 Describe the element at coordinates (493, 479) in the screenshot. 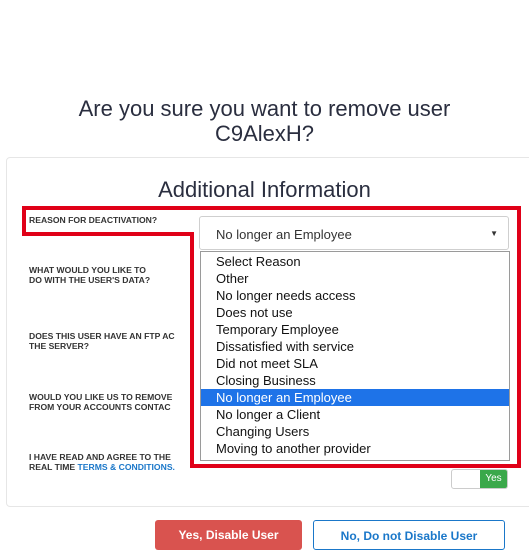

I see `terms-toggle-on-label: Yes` at that location.